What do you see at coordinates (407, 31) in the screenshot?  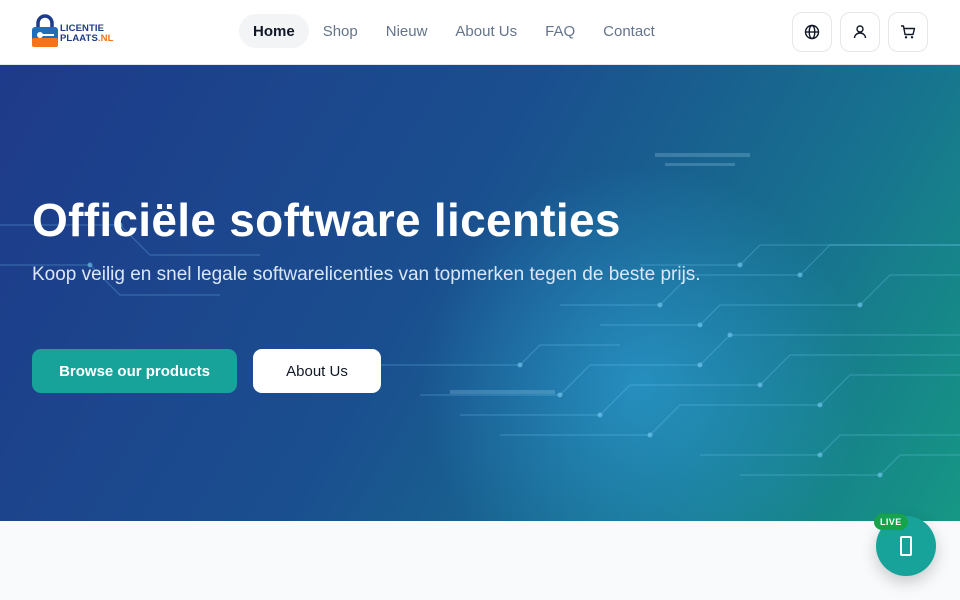 I see `nav-nieuw: Nieuw` at bounding box center [407, 31].